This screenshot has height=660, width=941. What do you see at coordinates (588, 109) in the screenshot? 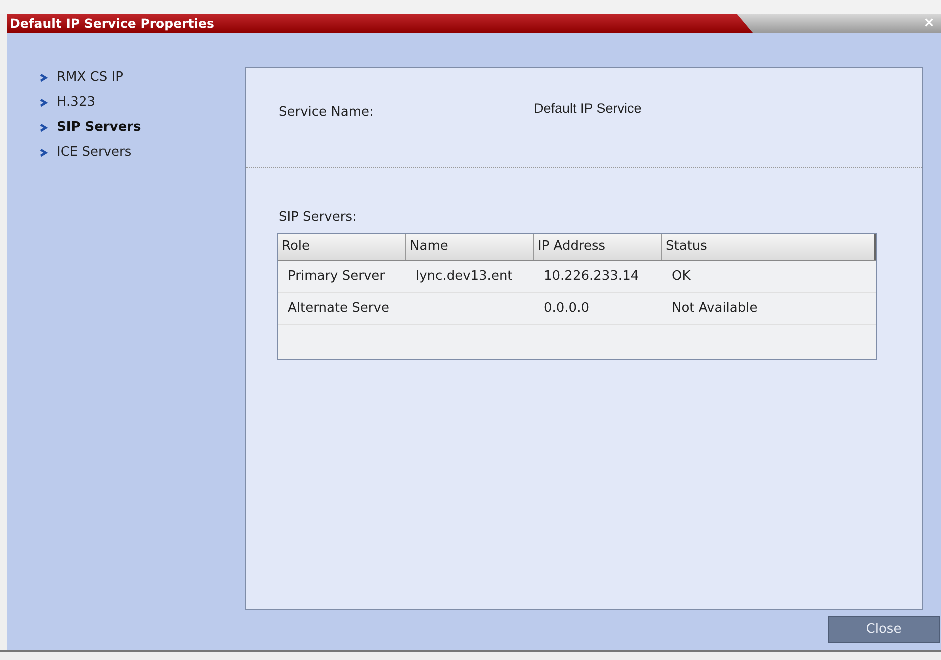
I see `field-value: Default IP Service` at bounding box center [588, 109].